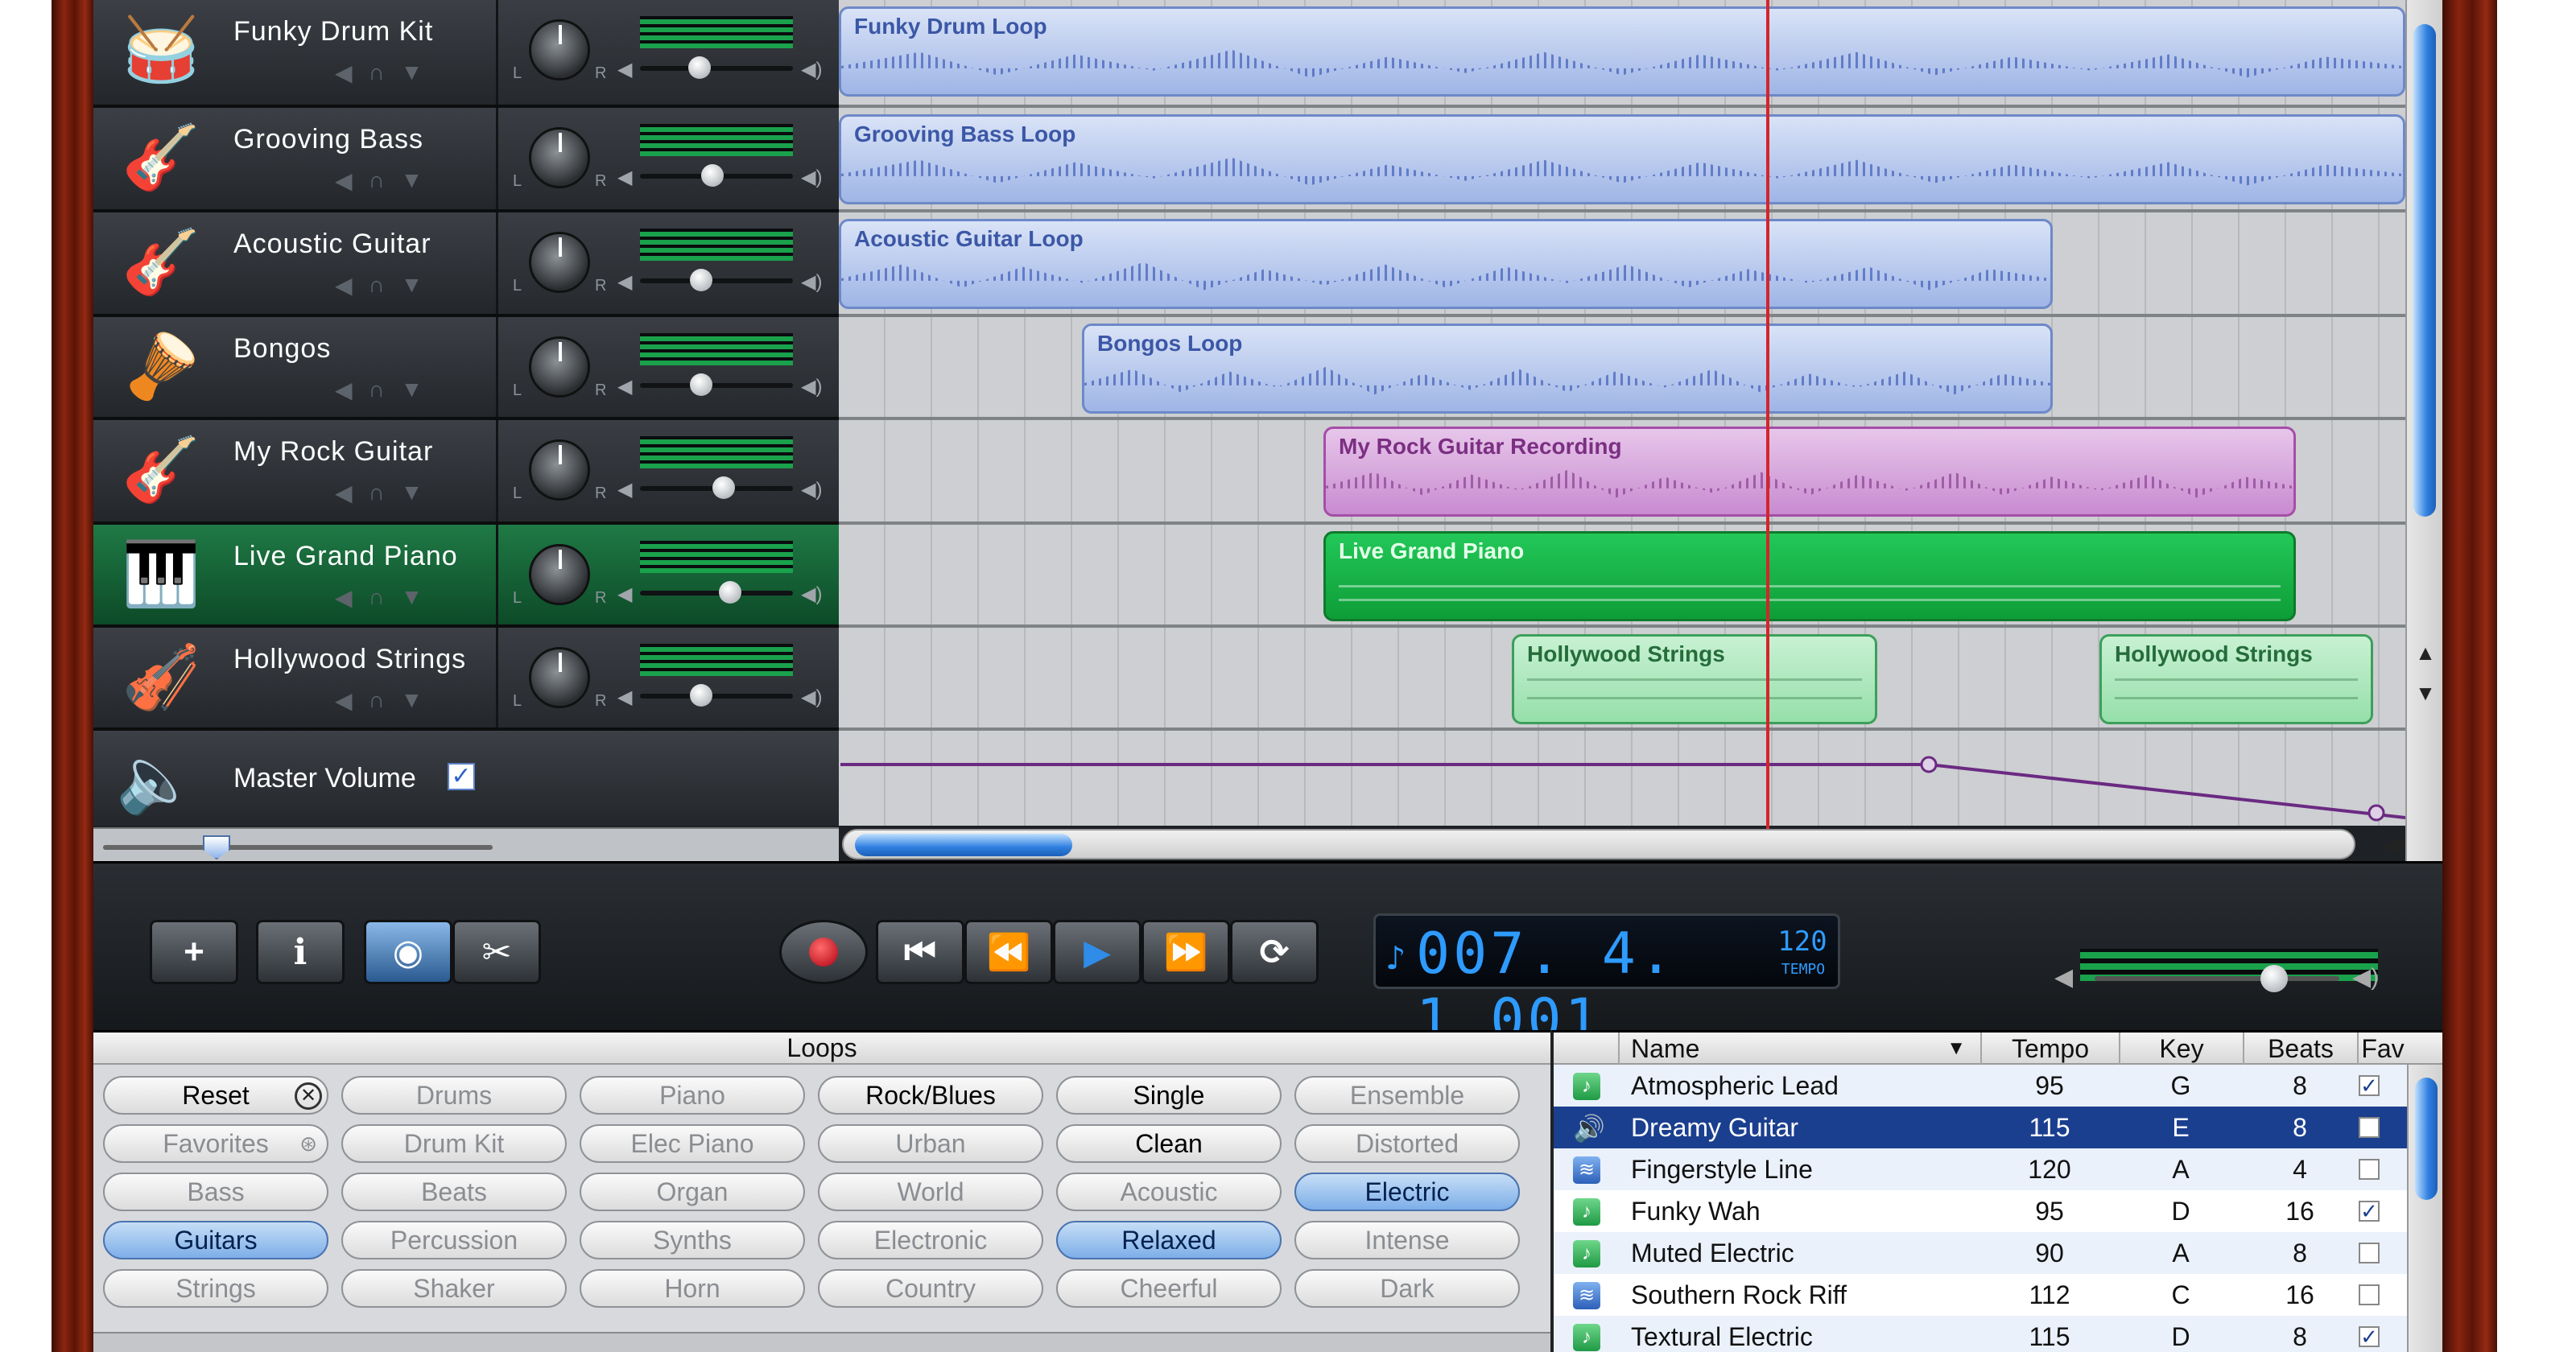 The image size is (2576, 1352). What do you see at coordinates (466, 160) in the screenshot?
I see `track-header: 🎸 Grooving Bass ◀ ∩ ▼ L R ◀ ◀)` at bounding box center [466, 160].